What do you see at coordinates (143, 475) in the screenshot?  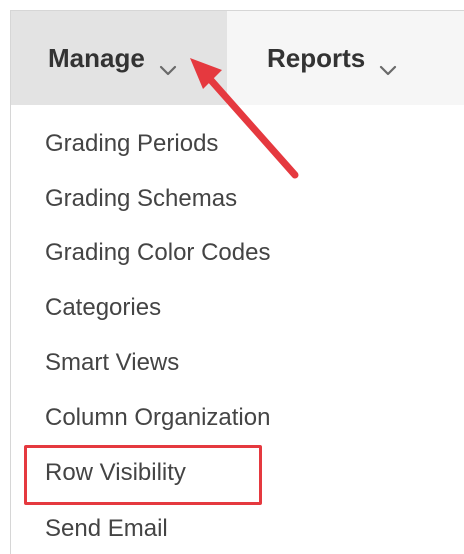 I see `annotation-highlight-box` at bounding box center [143, 475].